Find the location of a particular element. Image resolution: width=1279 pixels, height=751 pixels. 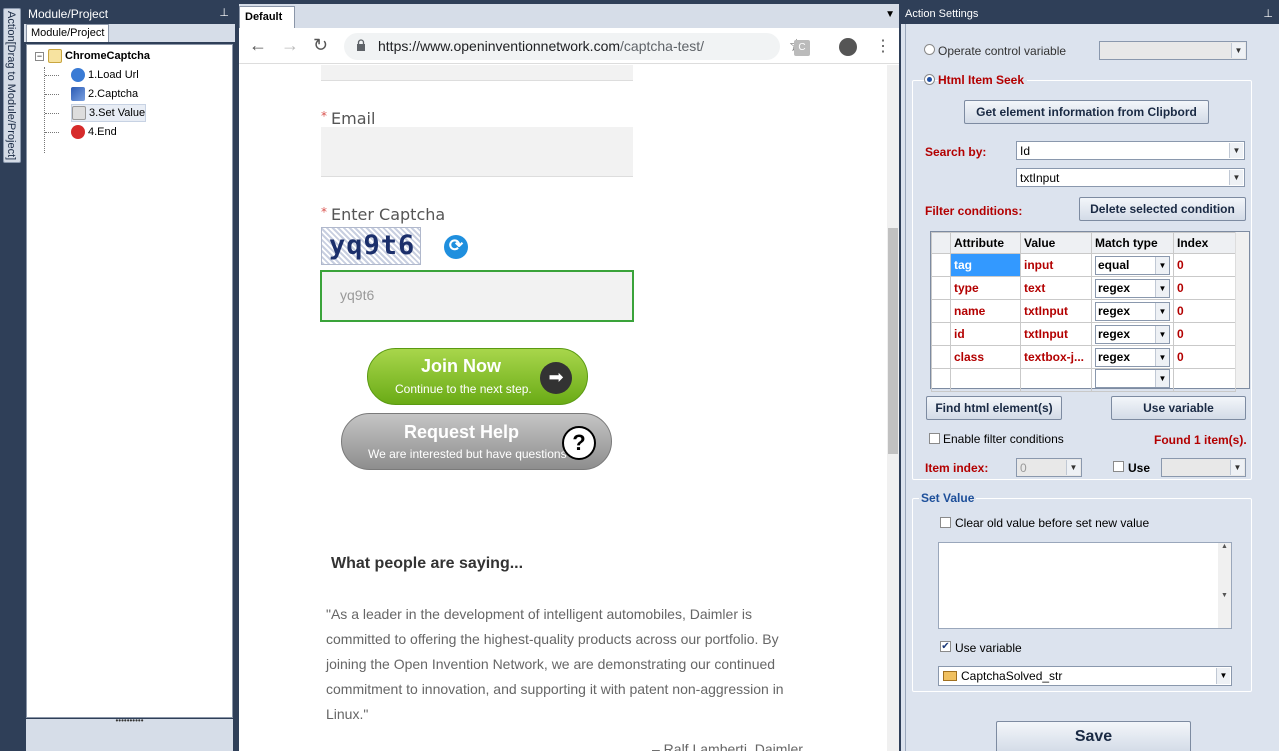

table-row-new: ▼ is located at coordinates (1083, 380).